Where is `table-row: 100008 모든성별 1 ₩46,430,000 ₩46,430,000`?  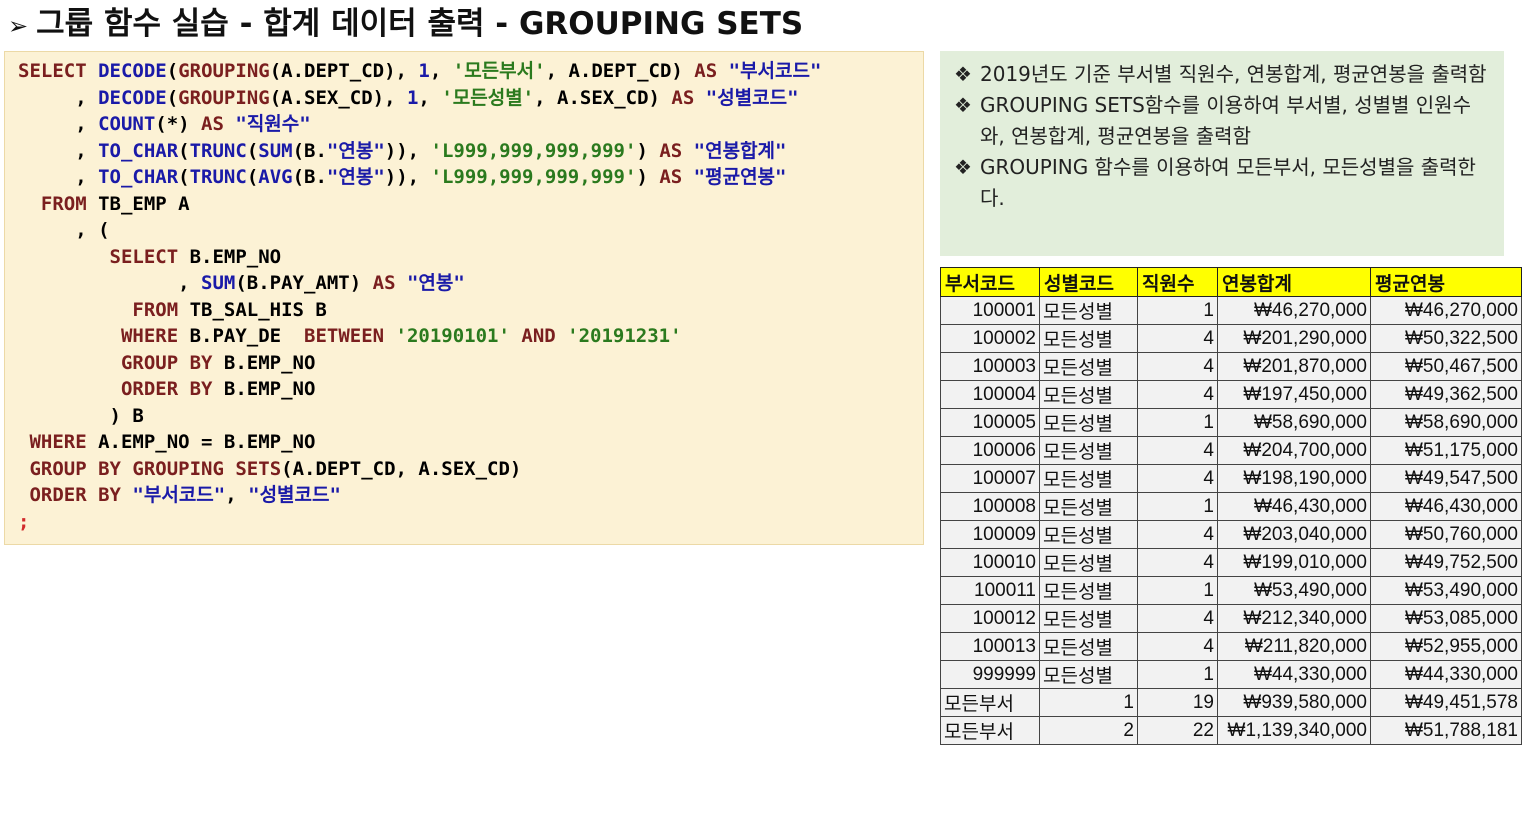
table-row: 100008 모든성별 1 ₩46,430,000 ₩46,430,000 is located at coordinates (1231, 506).